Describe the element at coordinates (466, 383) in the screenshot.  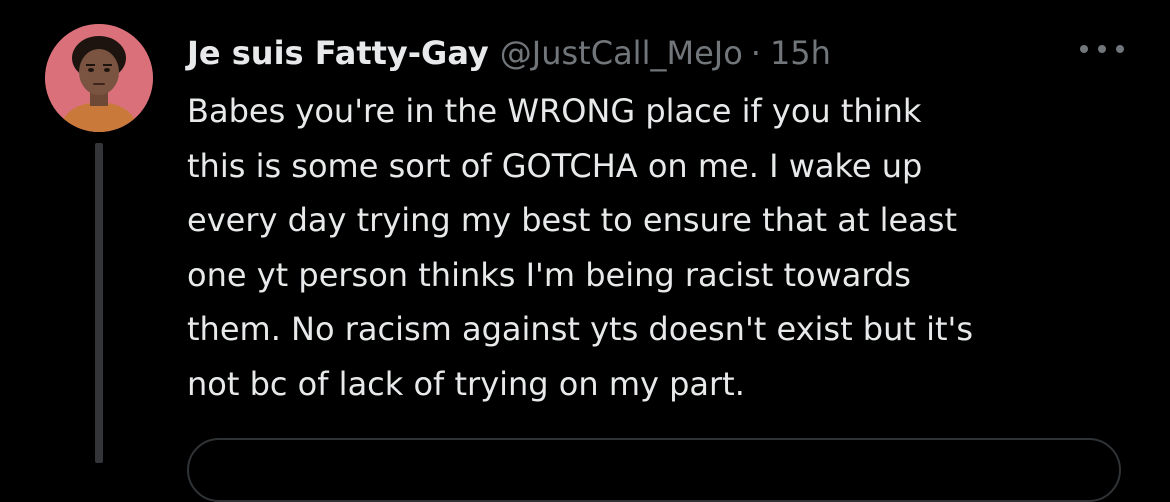
I see `tweet-text-line: not bc of lack of trying on my part.` at that location.